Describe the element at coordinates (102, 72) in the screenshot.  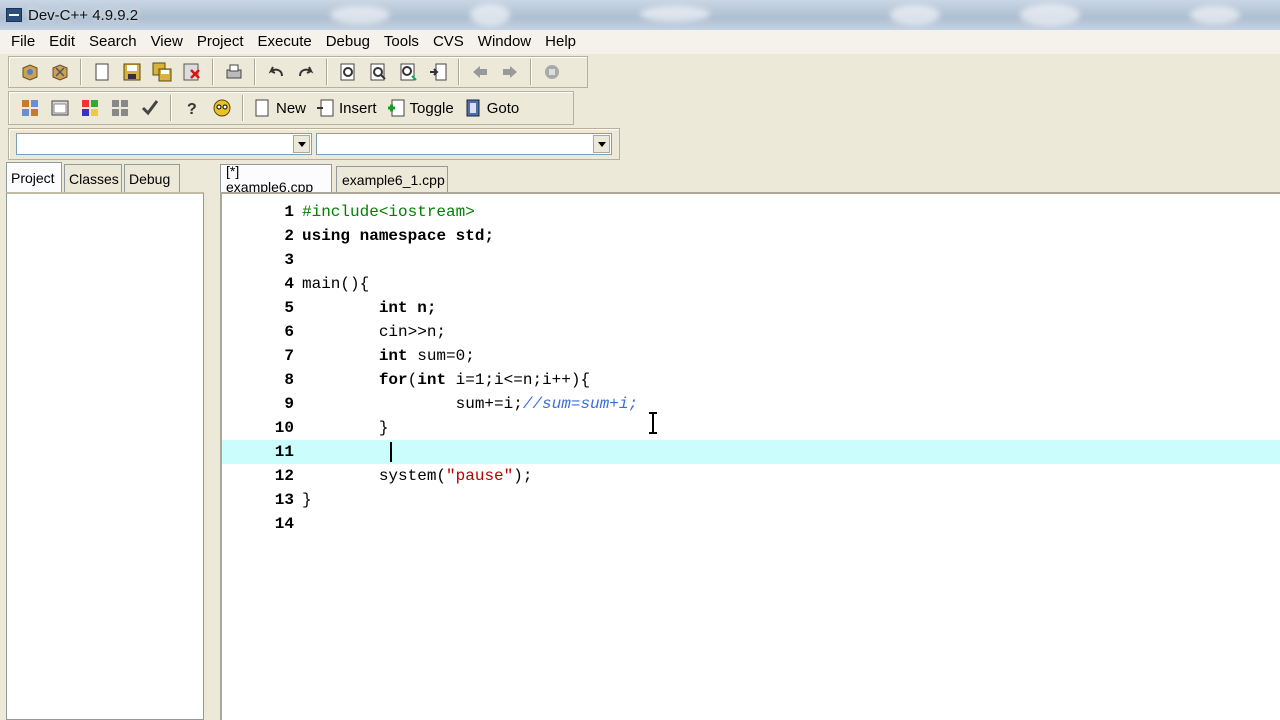
I see `new-file-icon` at that location.